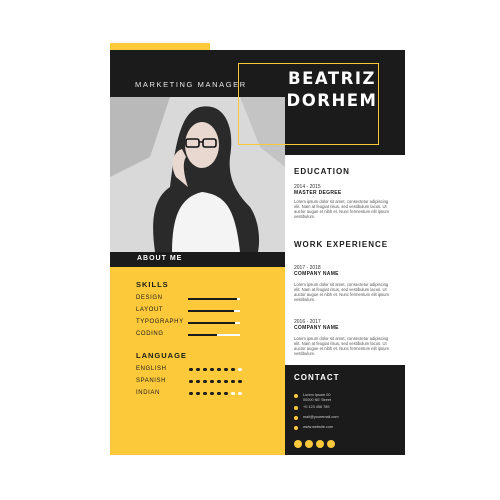 The height and width of the screenshot is (500, 500). I want to click on website-icon, so click(296, 428).